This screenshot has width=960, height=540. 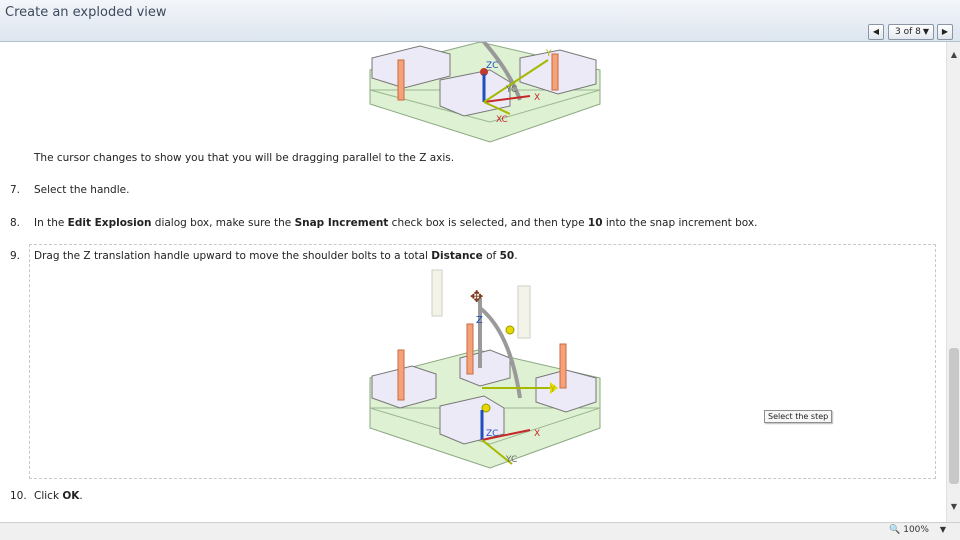 I want to click on zoom-level: 100%, so click(x=916, y=530).